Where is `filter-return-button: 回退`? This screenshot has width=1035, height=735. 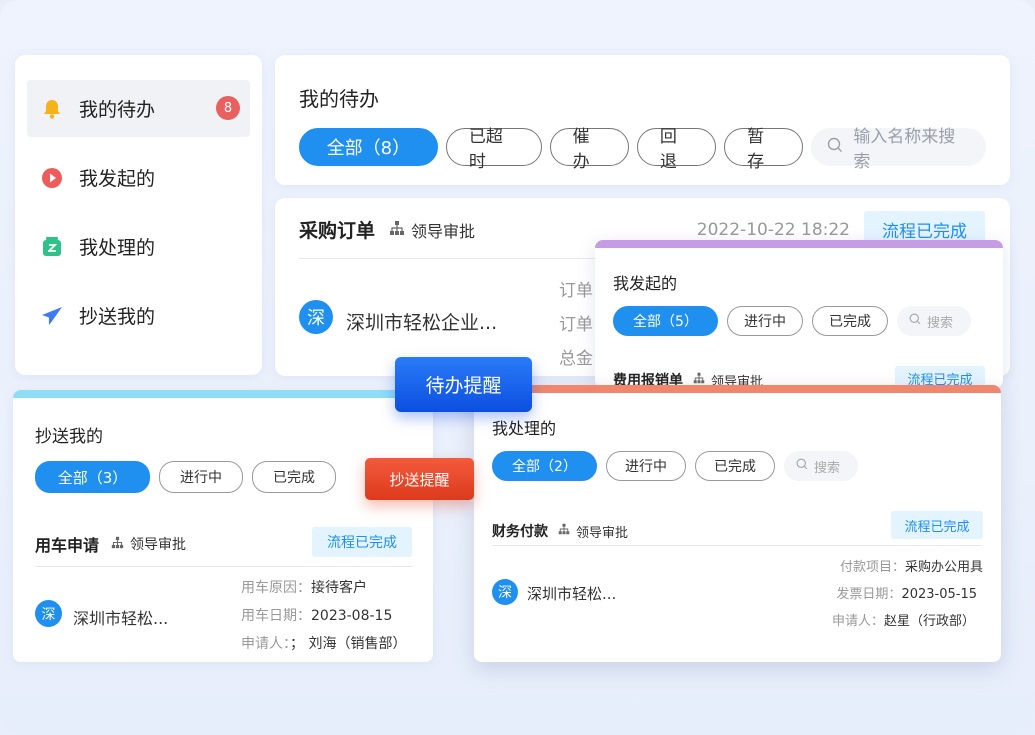 filter-return-button: 回退 is located at coordinates (676, 149).